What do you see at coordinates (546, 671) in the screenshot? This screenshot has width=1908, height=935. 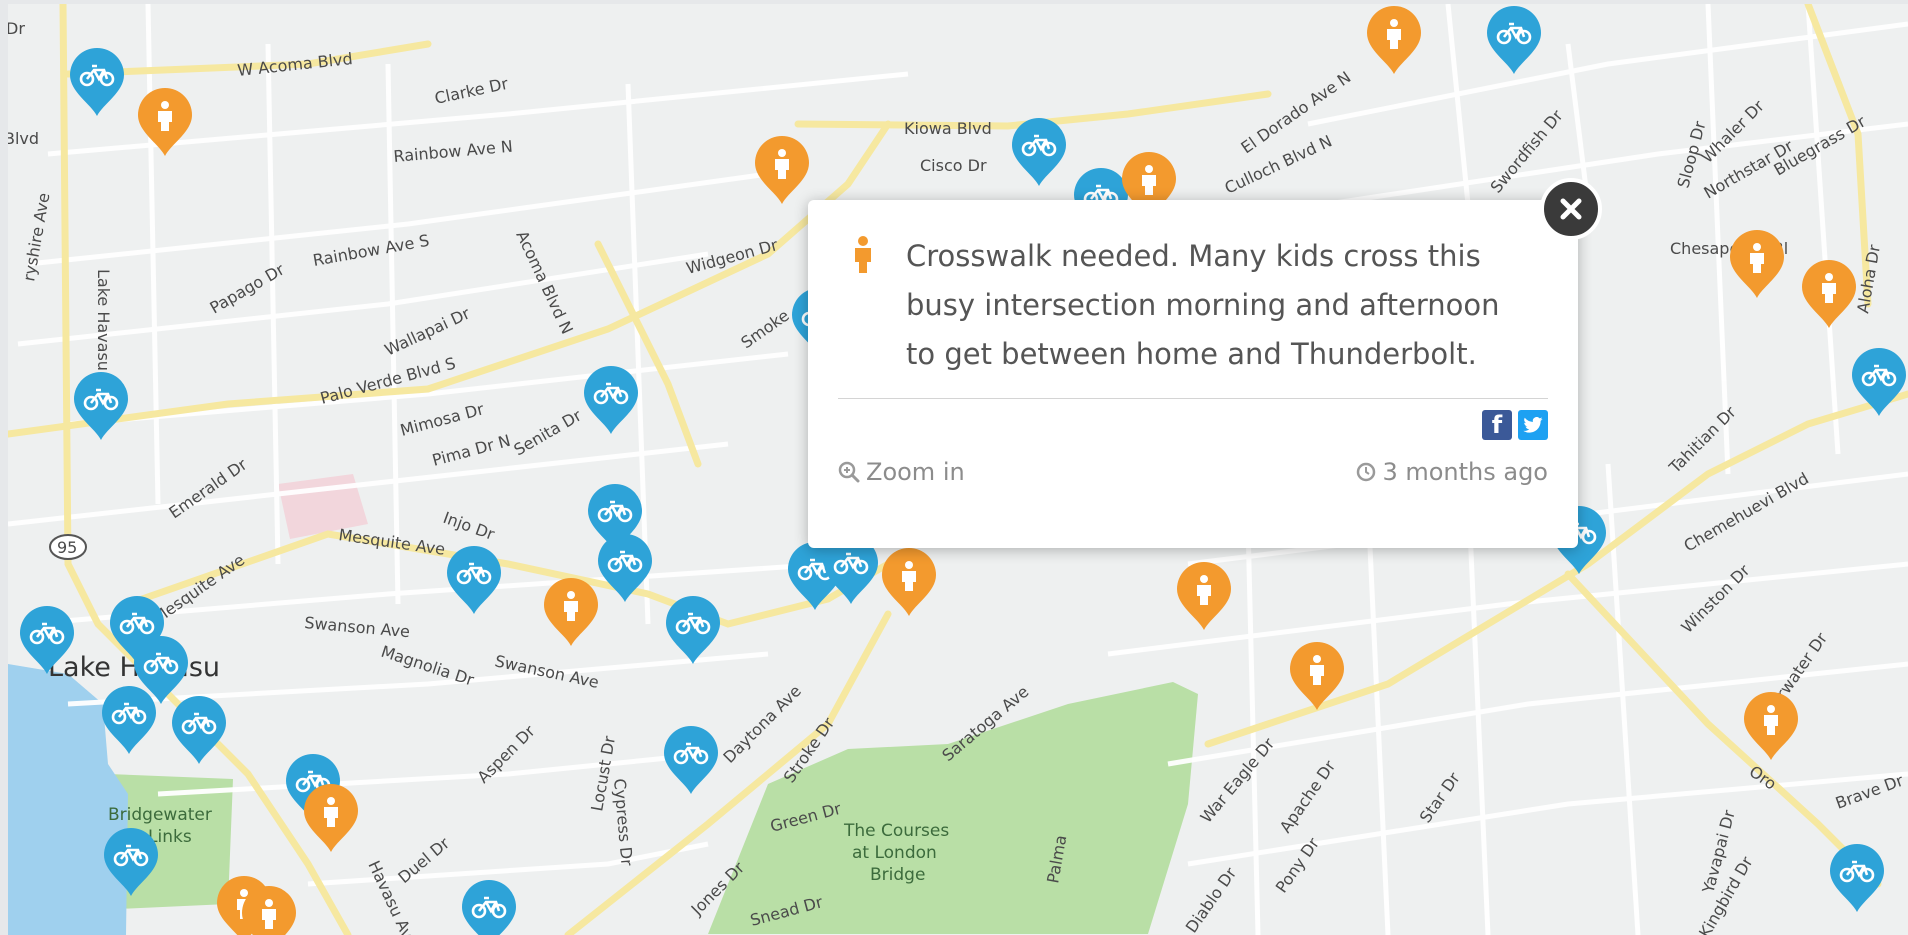 I see `label-swanson-e: Swanson Ave` at bounding box center [546, 671].